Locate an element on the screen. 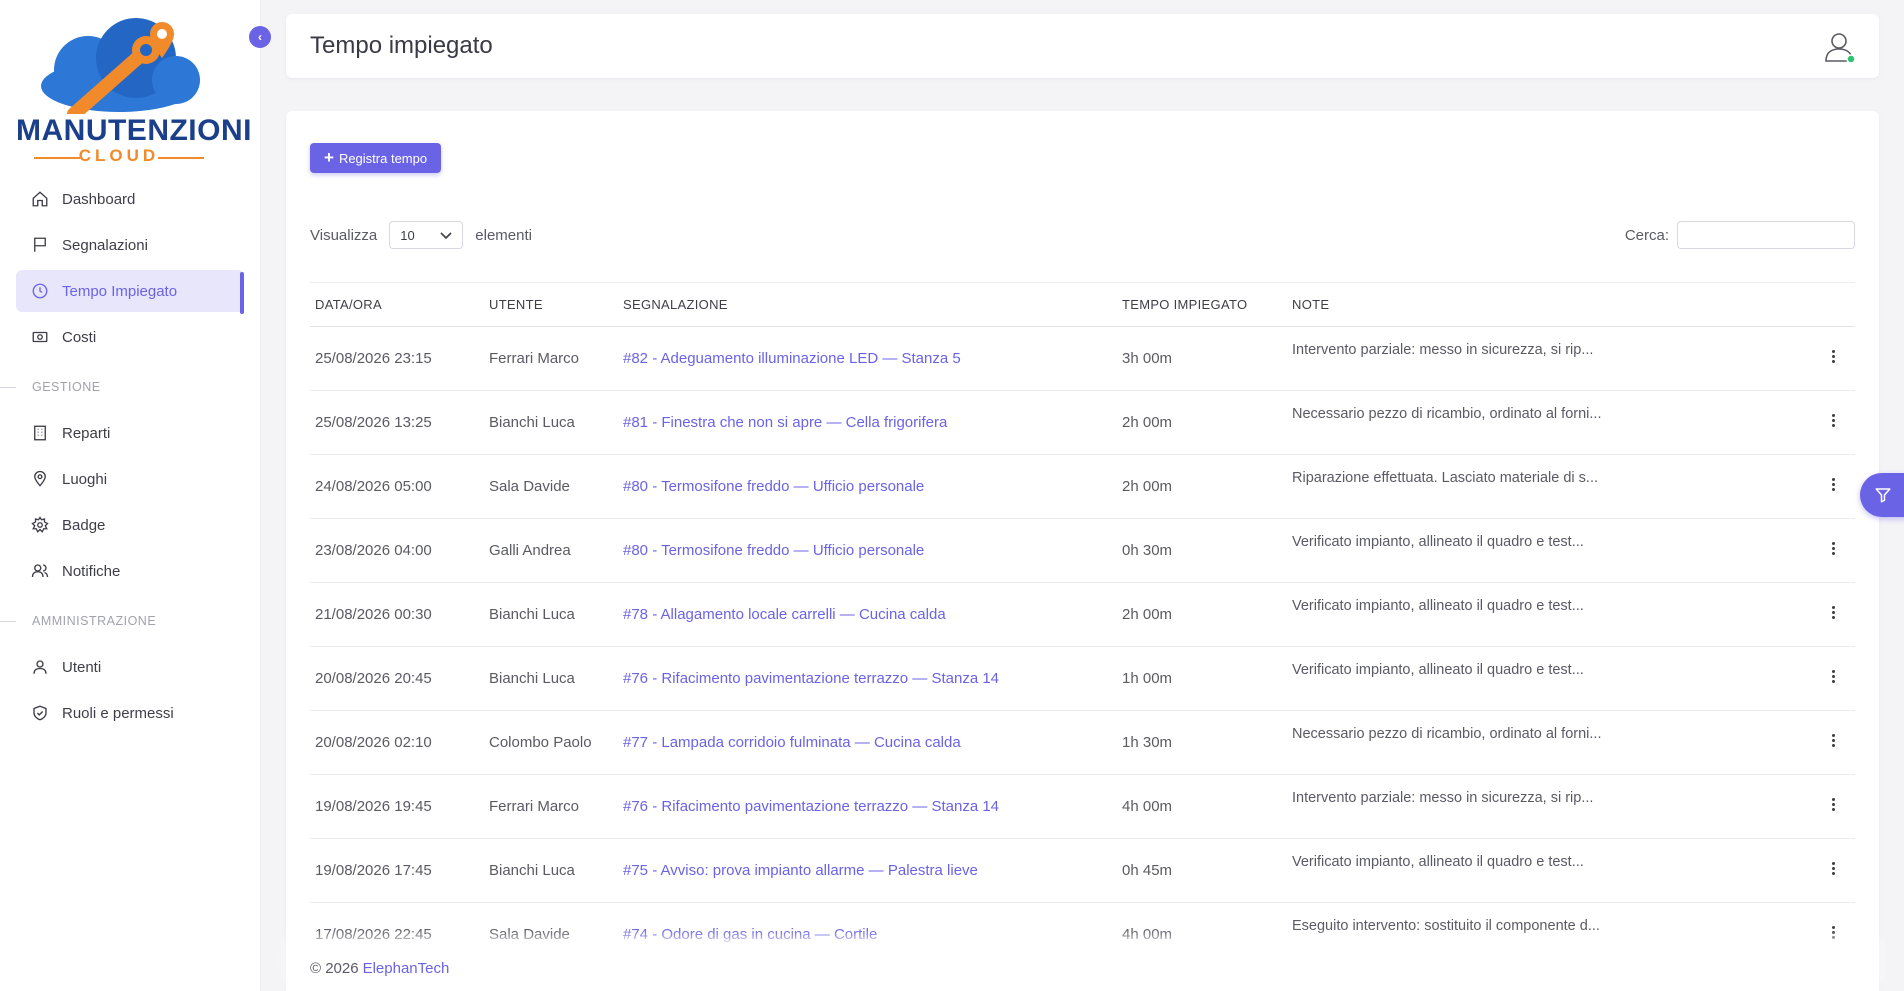  badge-gear-icon is located at coordinates (40, 525).